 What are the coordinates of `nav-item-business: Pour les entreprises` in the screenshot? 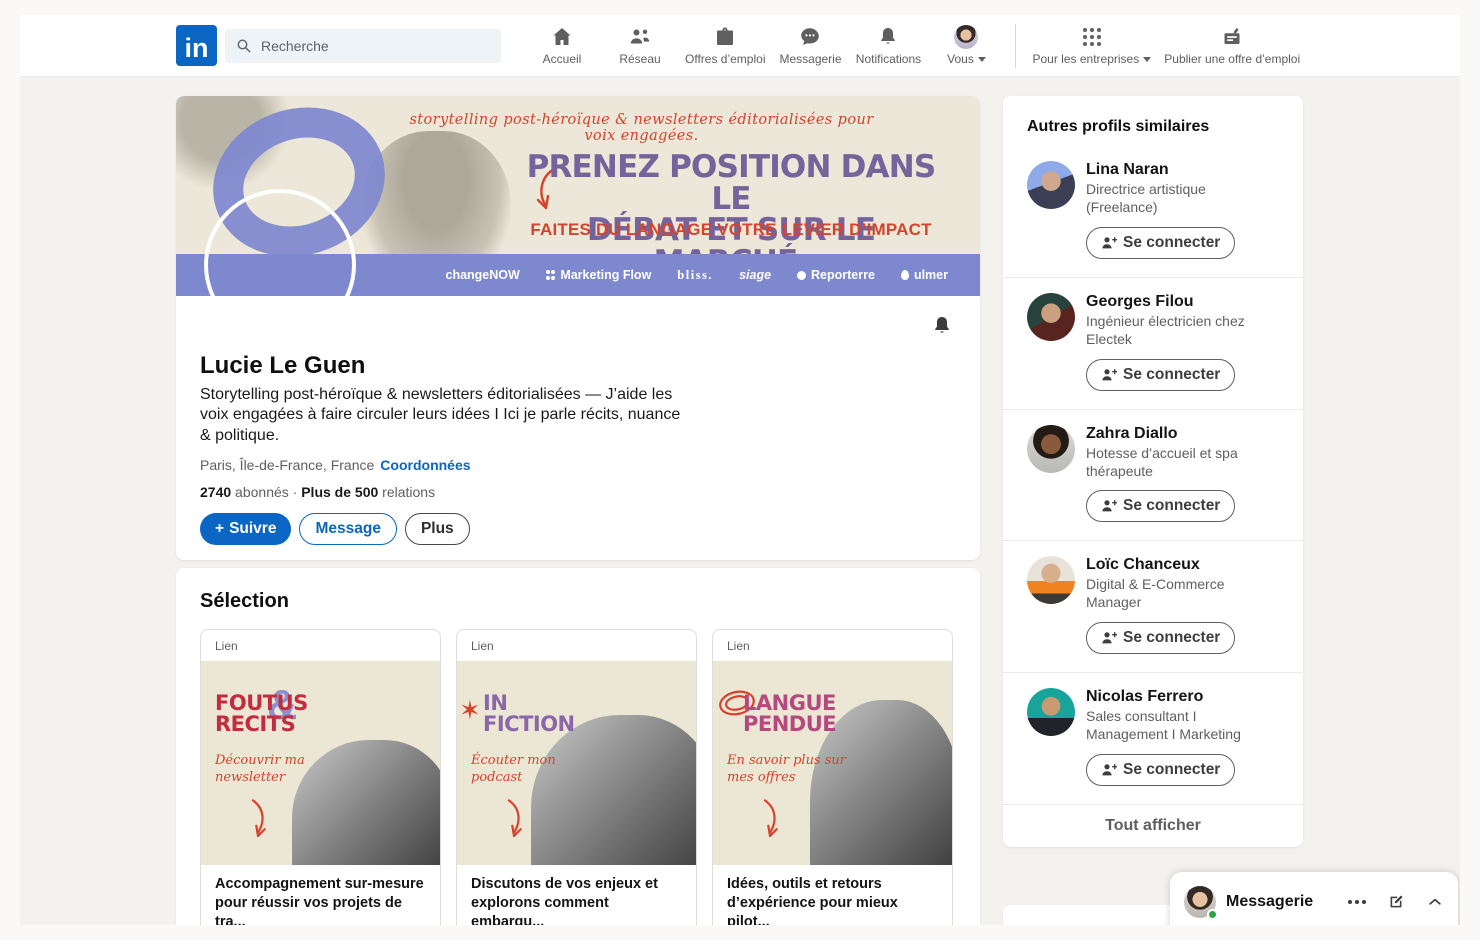 It's located at (1091, 45).